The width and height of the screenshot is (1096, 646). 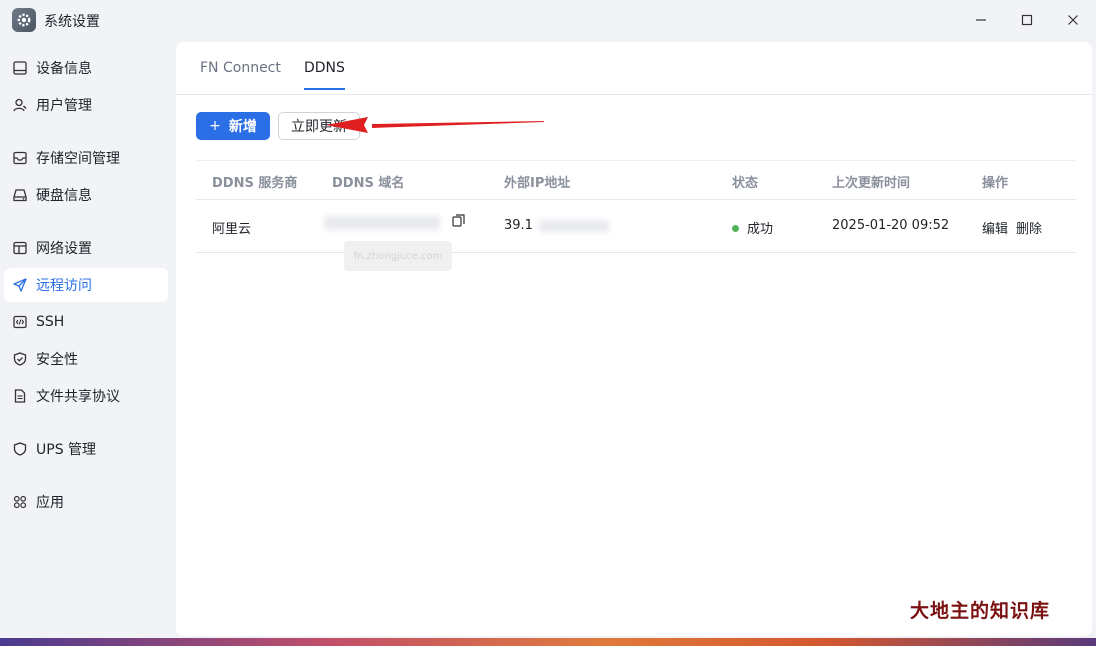 I want to click on table-row: 阿里云 39.1 成功 2025-01-20 09:52 编辑 删除, so click(x=636, y=226).